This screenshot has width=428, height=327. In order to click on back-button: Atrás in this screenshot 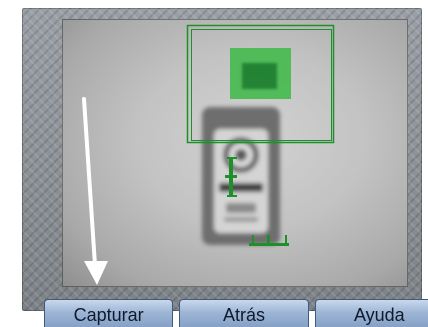, I will do `click(244, 313)`.